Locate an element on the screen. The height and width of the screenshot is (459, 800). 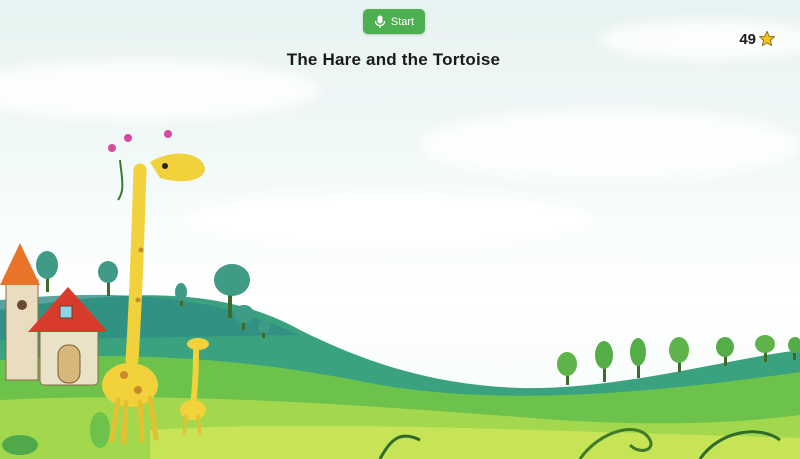
story-title: The Hare and the Tortoise is located at coordinates (393, 59).